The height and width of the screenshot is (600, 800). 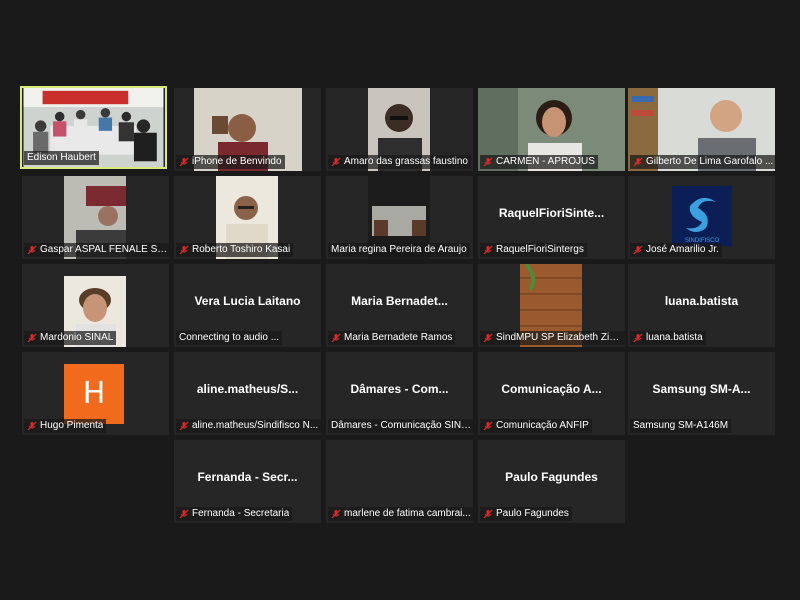 I want to click on participant-display-name: Vera Lucia Laitano, so click(x=247, y=301).